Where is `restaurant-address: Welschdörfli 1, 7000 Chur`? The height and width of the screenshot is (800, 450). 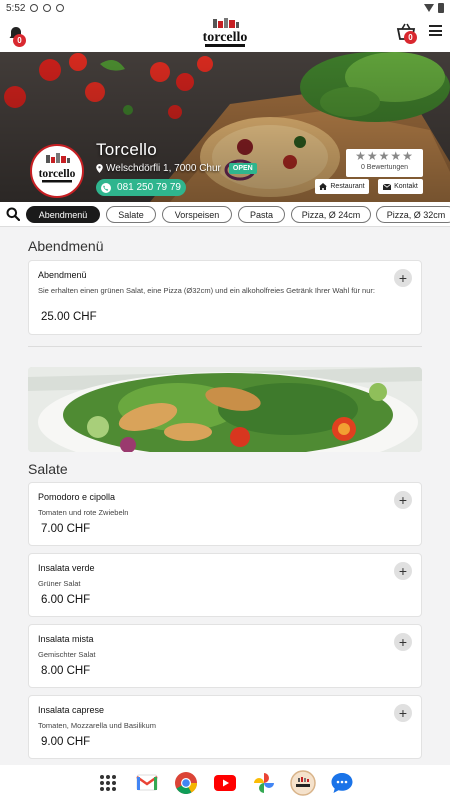
restaurant-address: Welschdörfli 1, 7000 Chur is located at coordinates (163, 168).